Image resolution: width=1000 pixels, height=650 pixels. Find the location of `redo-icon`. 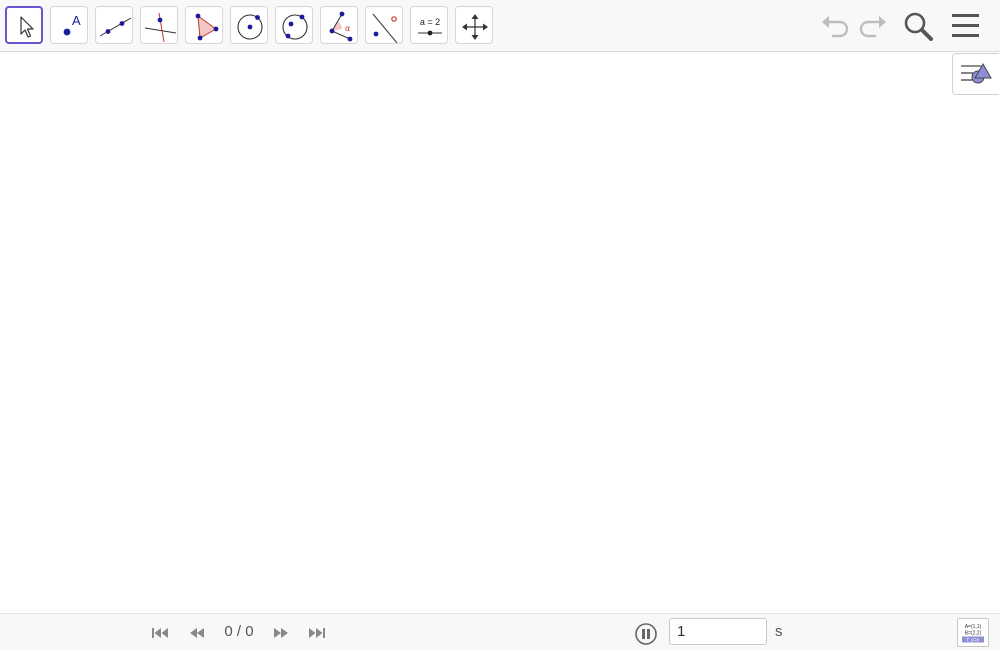

redo-icon is located at coordinates (872, 27).